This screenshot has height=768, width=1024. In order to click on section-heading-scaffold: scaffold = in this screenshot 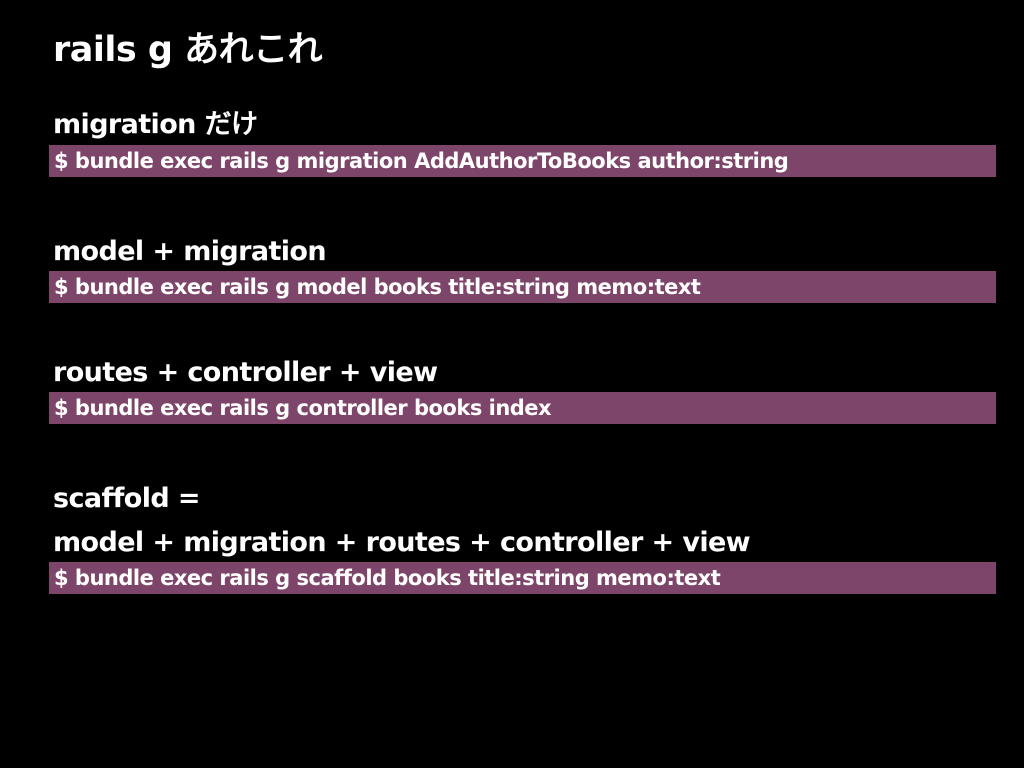, I will do `click(127, 498)`.